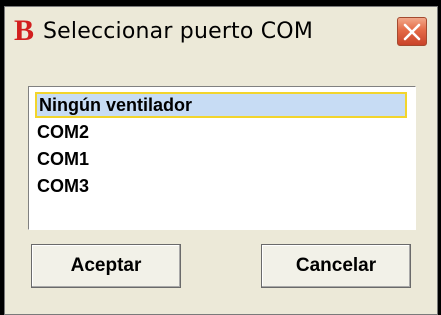 The height and width of the screenshot is (315, 441). What do you see at coordinates (336, 266) in the screenshot?
I see `cancel-button: Cancelar` at bounding box center [336, 266].